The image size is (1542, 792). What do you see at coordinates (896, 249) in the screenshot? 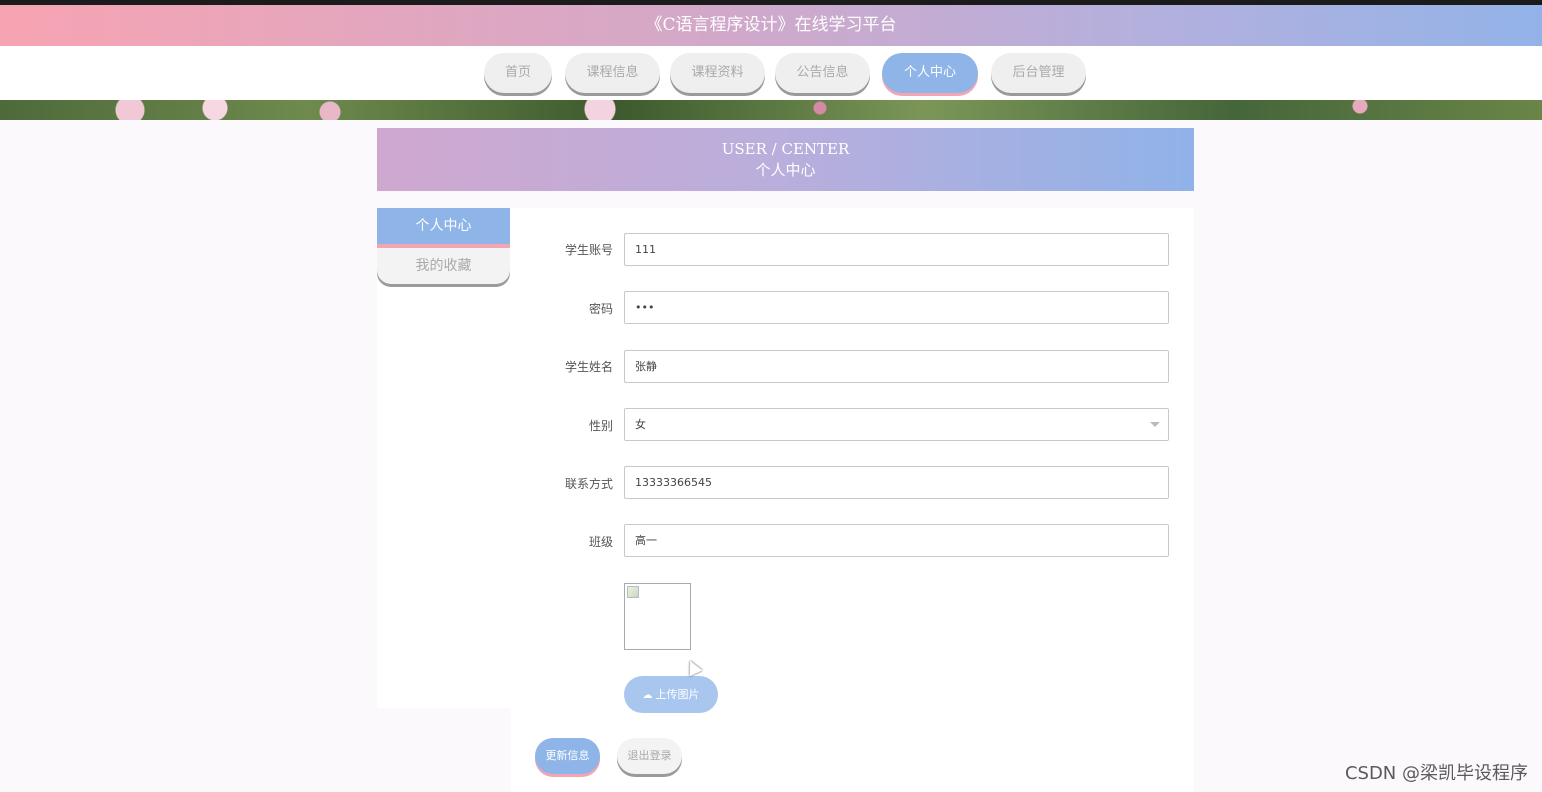
I see `student-account-input: 111` at bounding box center [896, 249].